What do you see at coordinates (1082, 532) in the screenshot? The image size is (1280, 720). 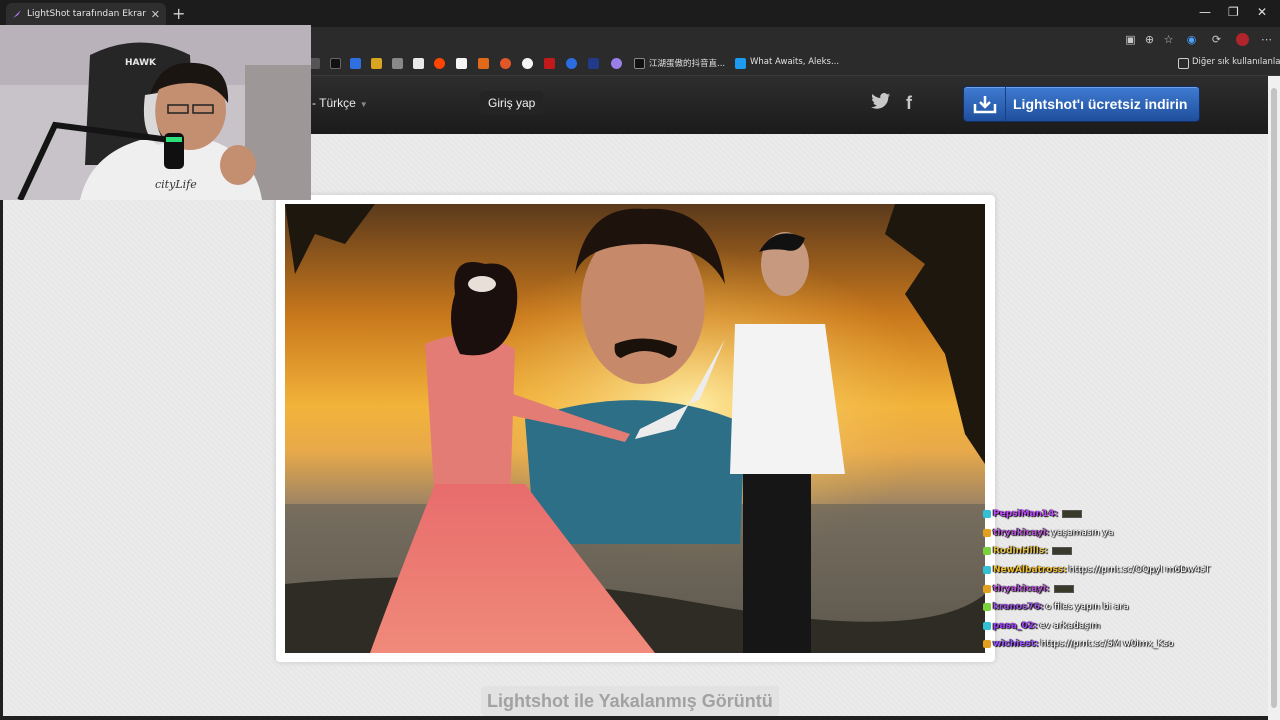 I see `chat-text: yaşamasın ya` at bounding box center [1082, 532].